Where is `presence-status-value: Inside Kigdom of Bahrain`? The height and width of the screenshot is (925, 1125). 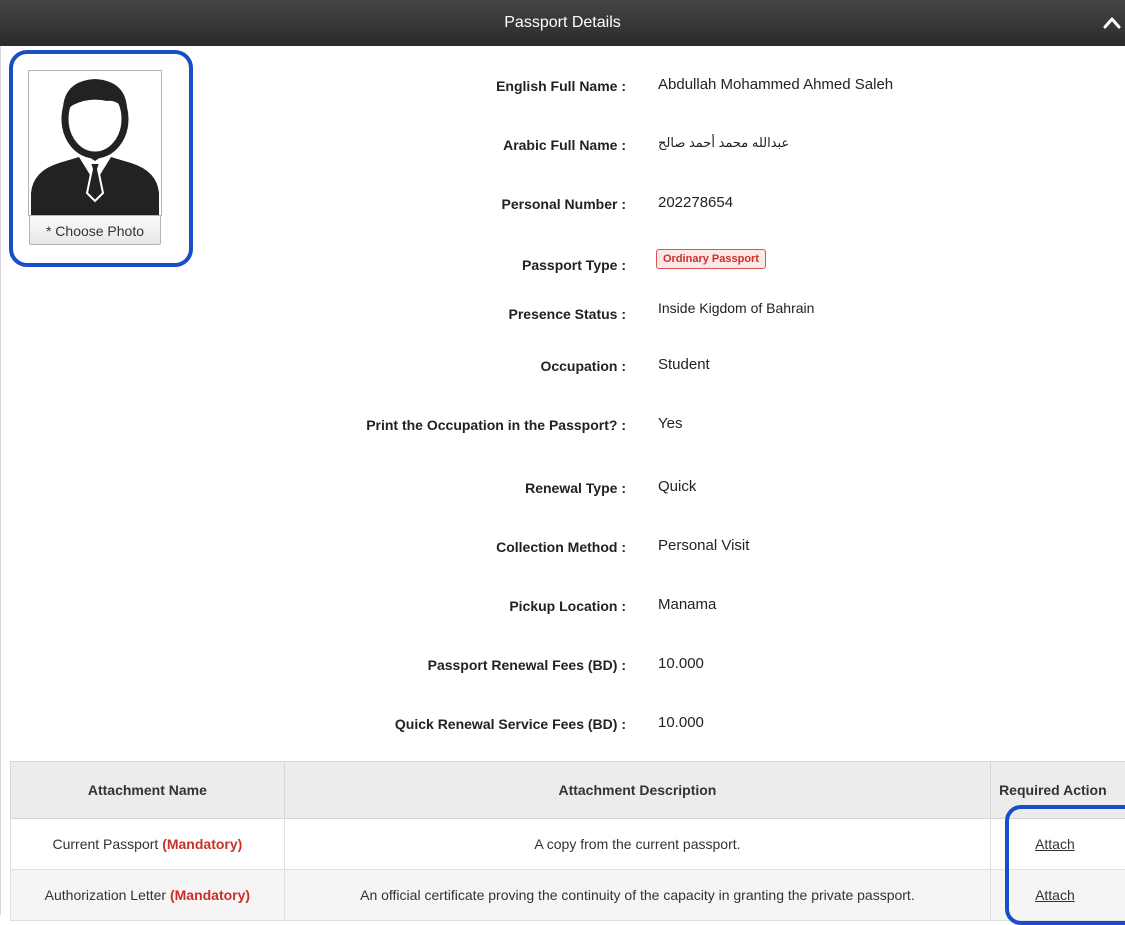
presence-status-value: Inside Kigdom of Bahrain is located at coordinates (736, 308).